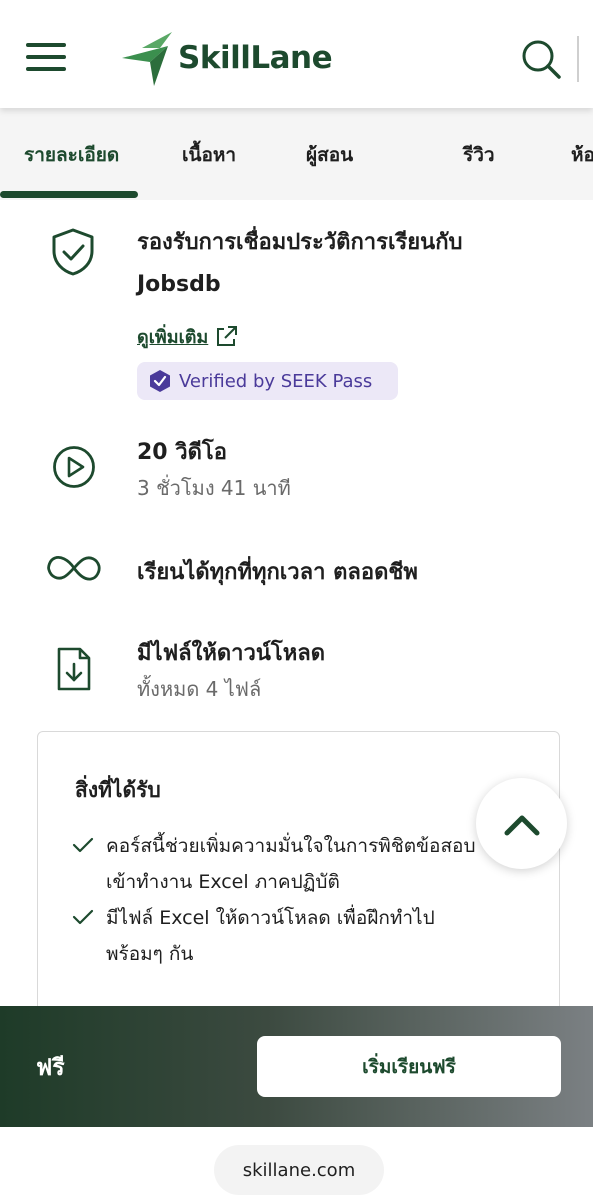 The image size is (593, 1200). Describe the element at coordinates (118, 790) in the screenshot. I see `benefits-title: สิ่งที่ได้รับ` at that location.